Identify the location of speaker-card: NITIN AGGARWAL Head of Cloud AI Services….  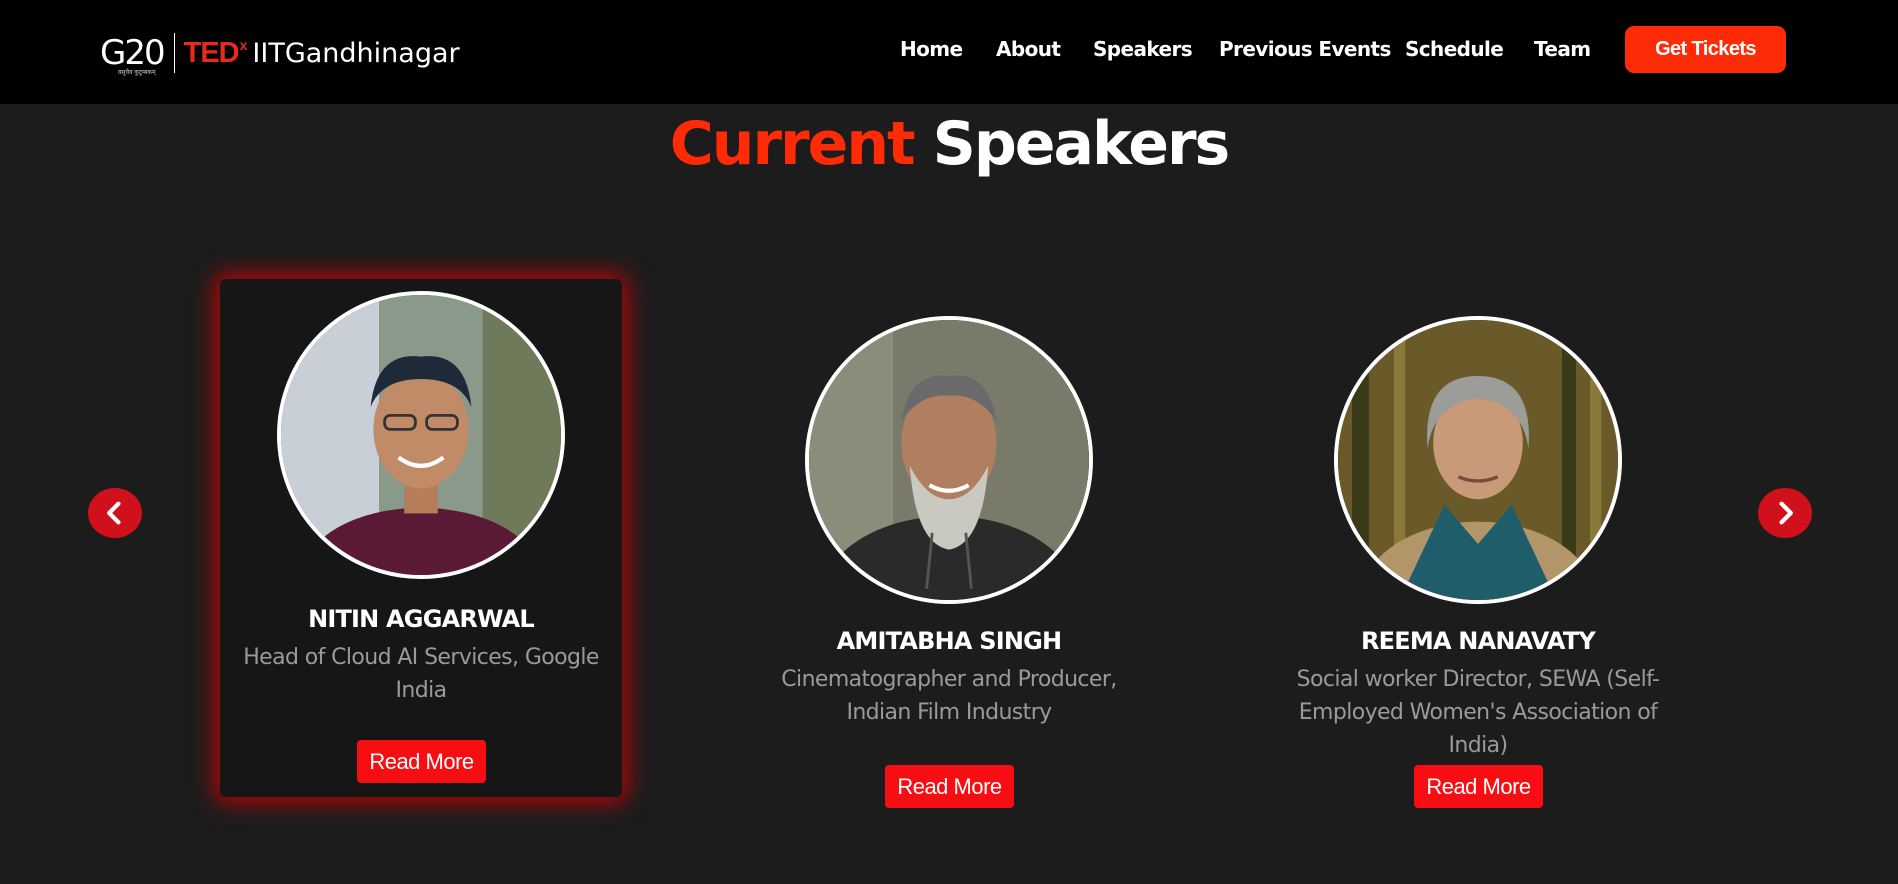
(421, 538).